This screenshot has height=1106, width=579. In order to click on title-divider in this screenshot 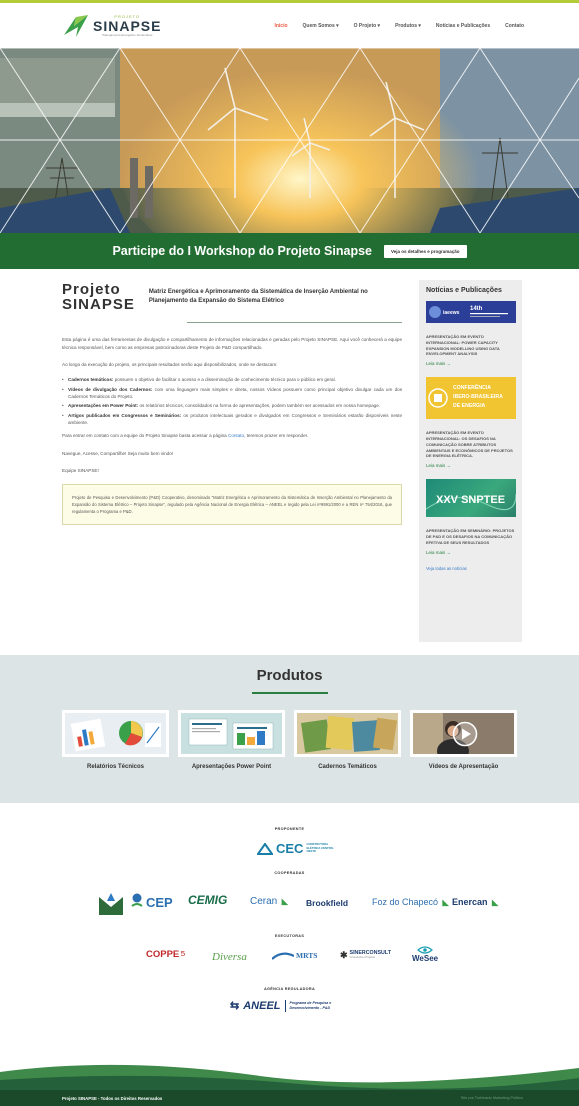, I will do `click(294, 323)`.